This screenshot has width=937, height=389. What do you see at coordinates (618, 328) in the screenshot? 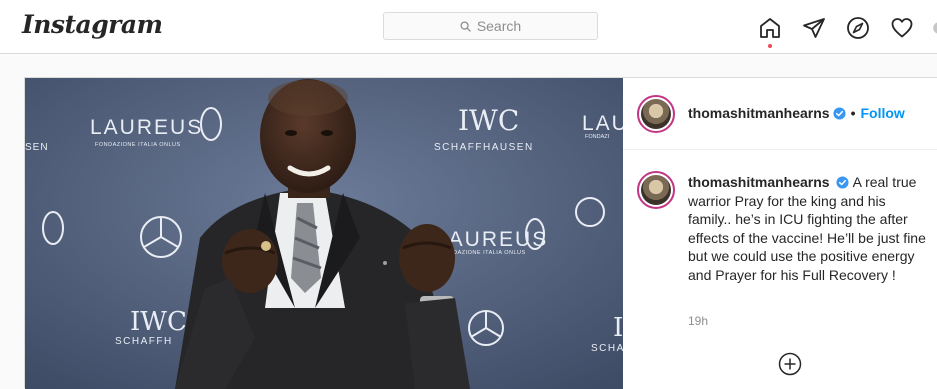
I see `backdrop-iwc-partial: I` at bounding box center [618, 328].